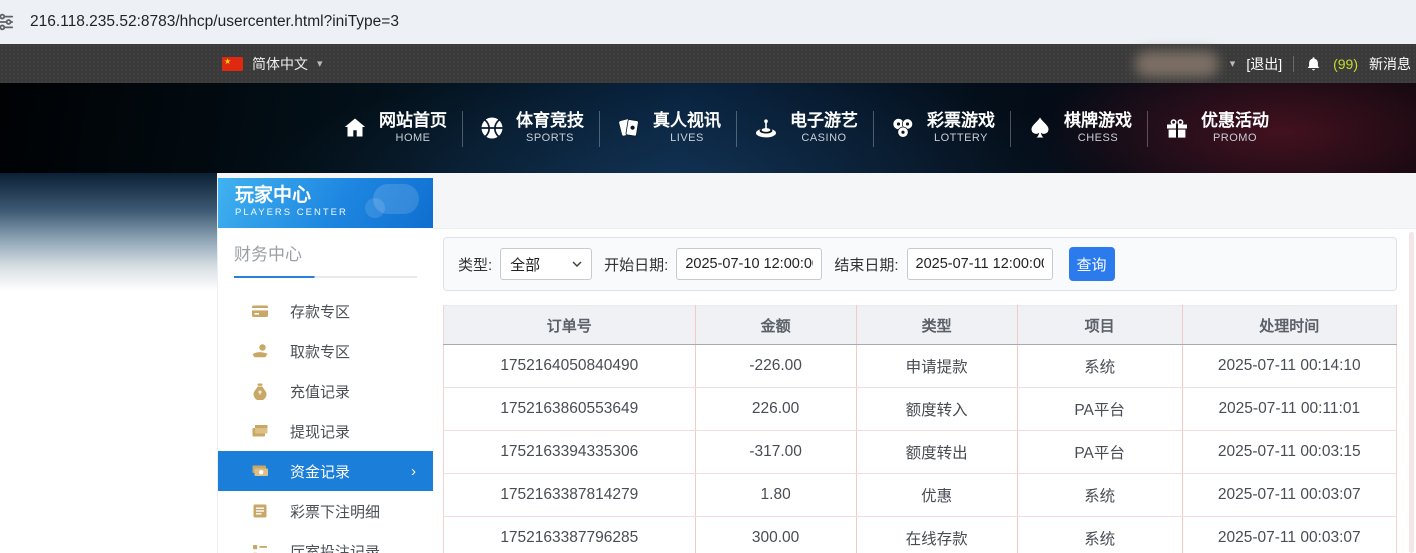 This screenshot has width=1416, height=553. Describe the element at coordinates (708, 63) in the screenshot. I see `account-bar: ★ 简体中文 ▾ ▾ [退出] (99) 新消息` at that location.